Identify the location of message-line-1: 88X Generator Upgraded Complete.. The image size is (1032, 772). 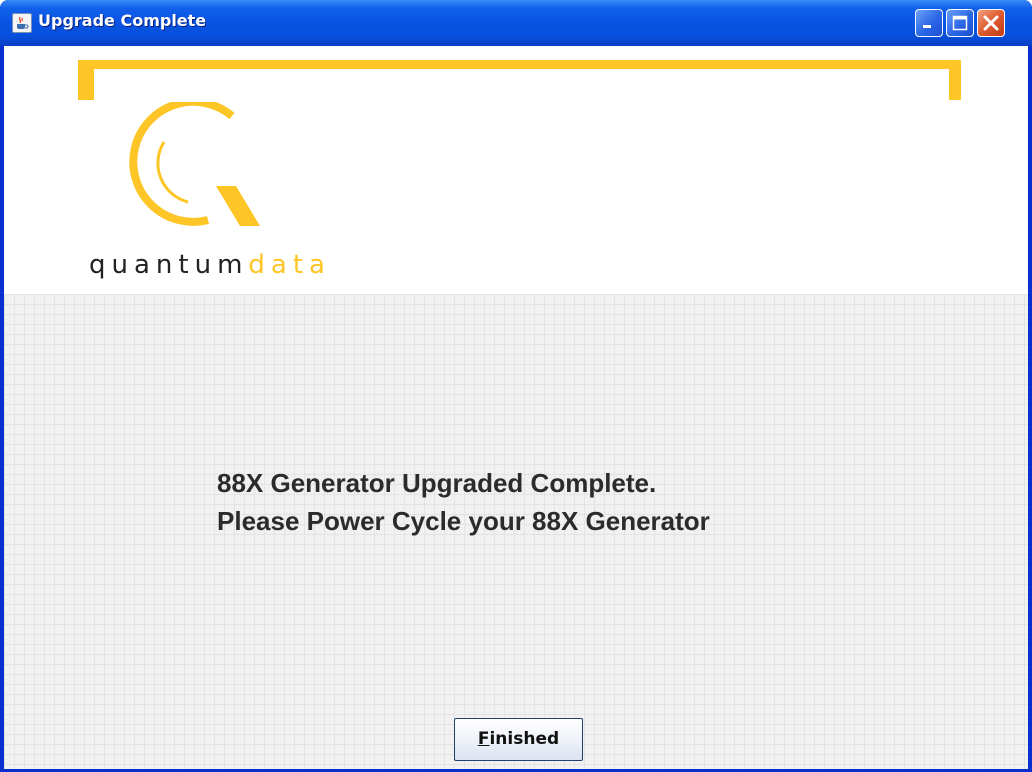
(437, 483).